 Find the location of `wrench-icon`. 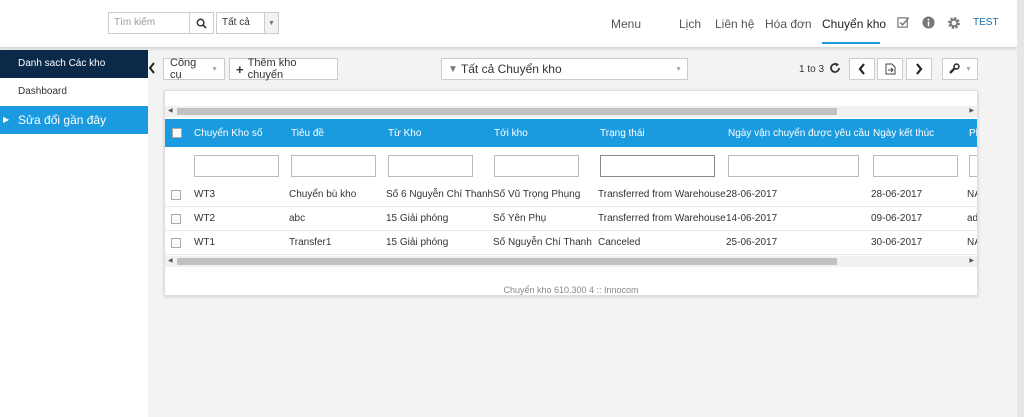

wrench-icon is located at coordinates (954, 68).